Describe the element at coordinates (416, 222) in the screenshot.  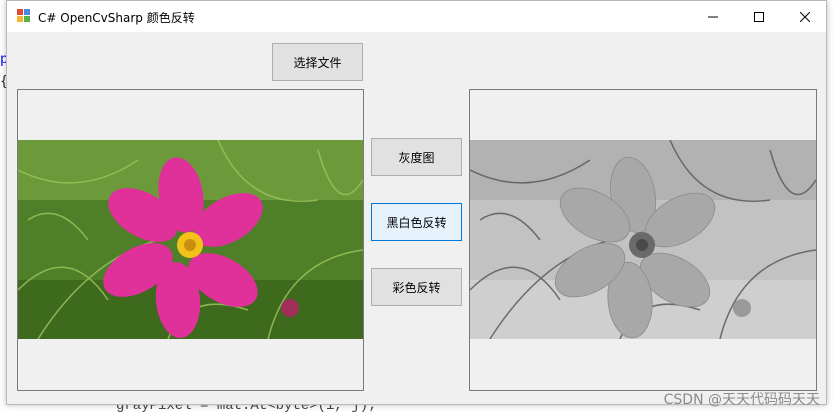
I see `bw-invert-button: 黑白色反转` at that location.